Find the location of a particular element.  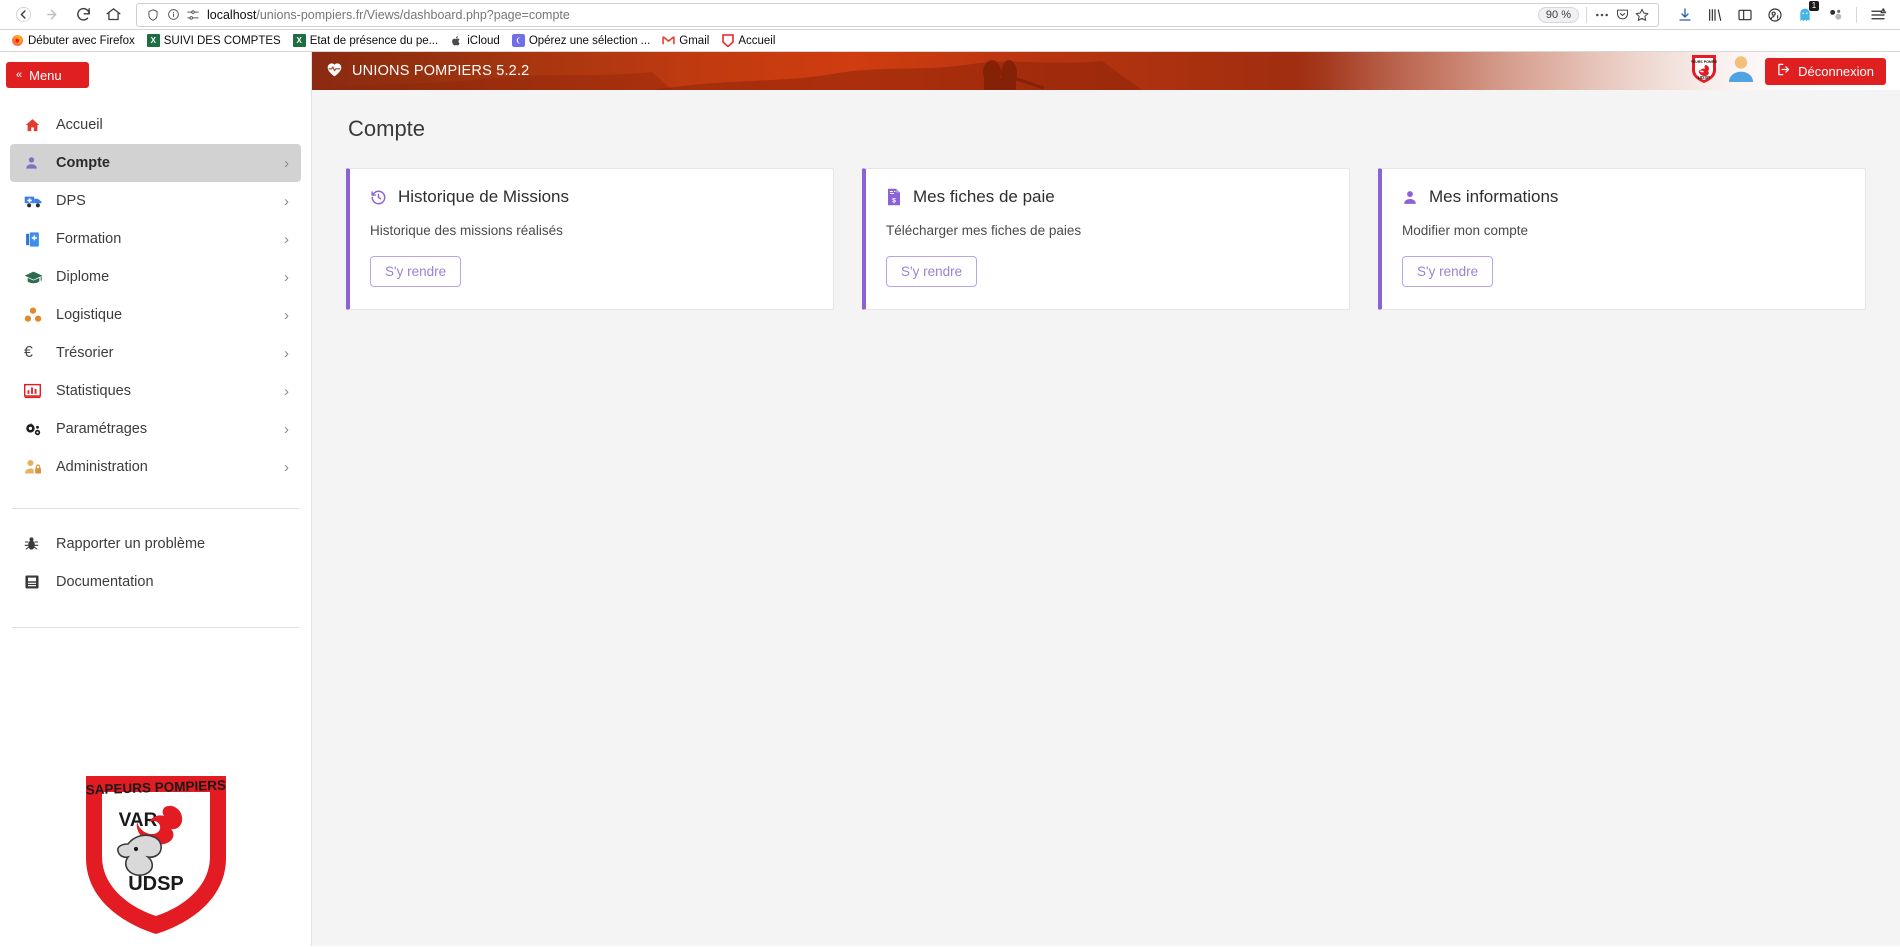

udsp-var-sapeurs-pompiers-logo: SAPEURS POMPIERS VAR UDSP is located at coordinates (155, 855).